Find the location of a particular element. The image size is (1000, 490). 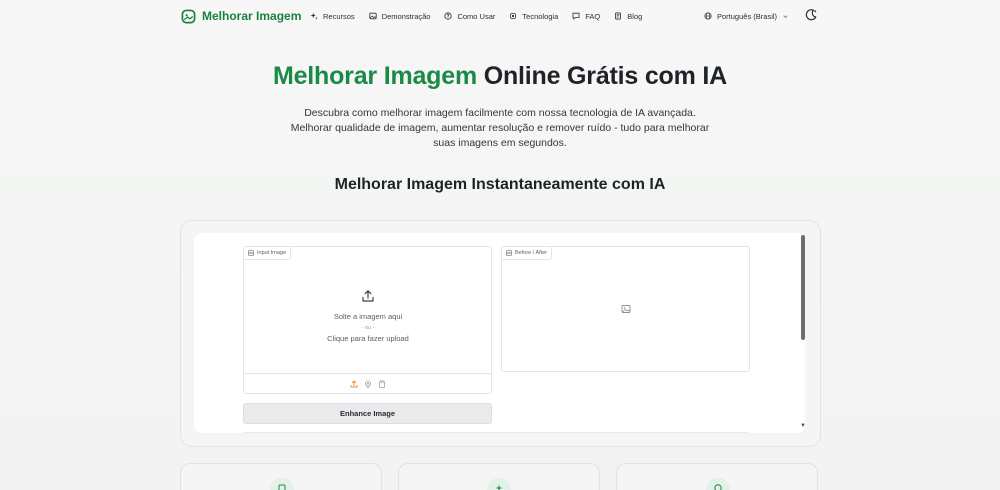

click-upload-text: Clique para fazer upload is located at coordinates (368, 338).